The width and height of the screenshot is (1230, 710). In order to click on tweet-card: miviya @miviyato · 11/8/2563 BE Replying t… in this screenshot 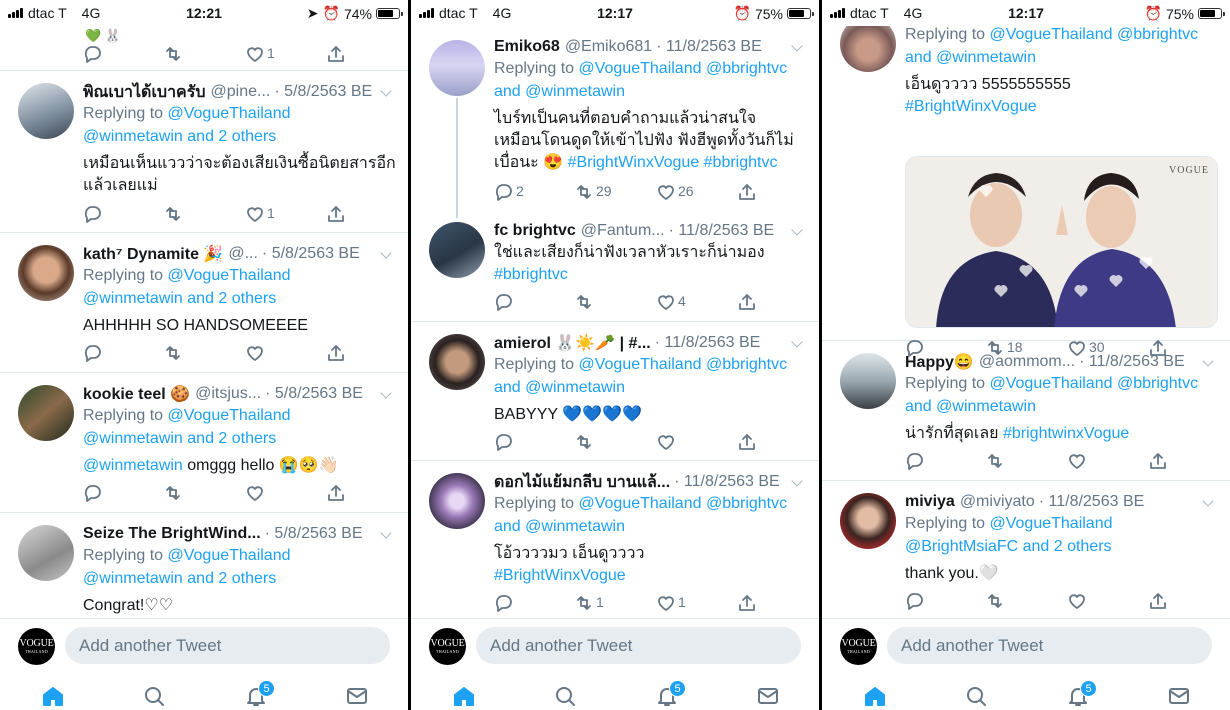, I will do `click(1026, 549)`.